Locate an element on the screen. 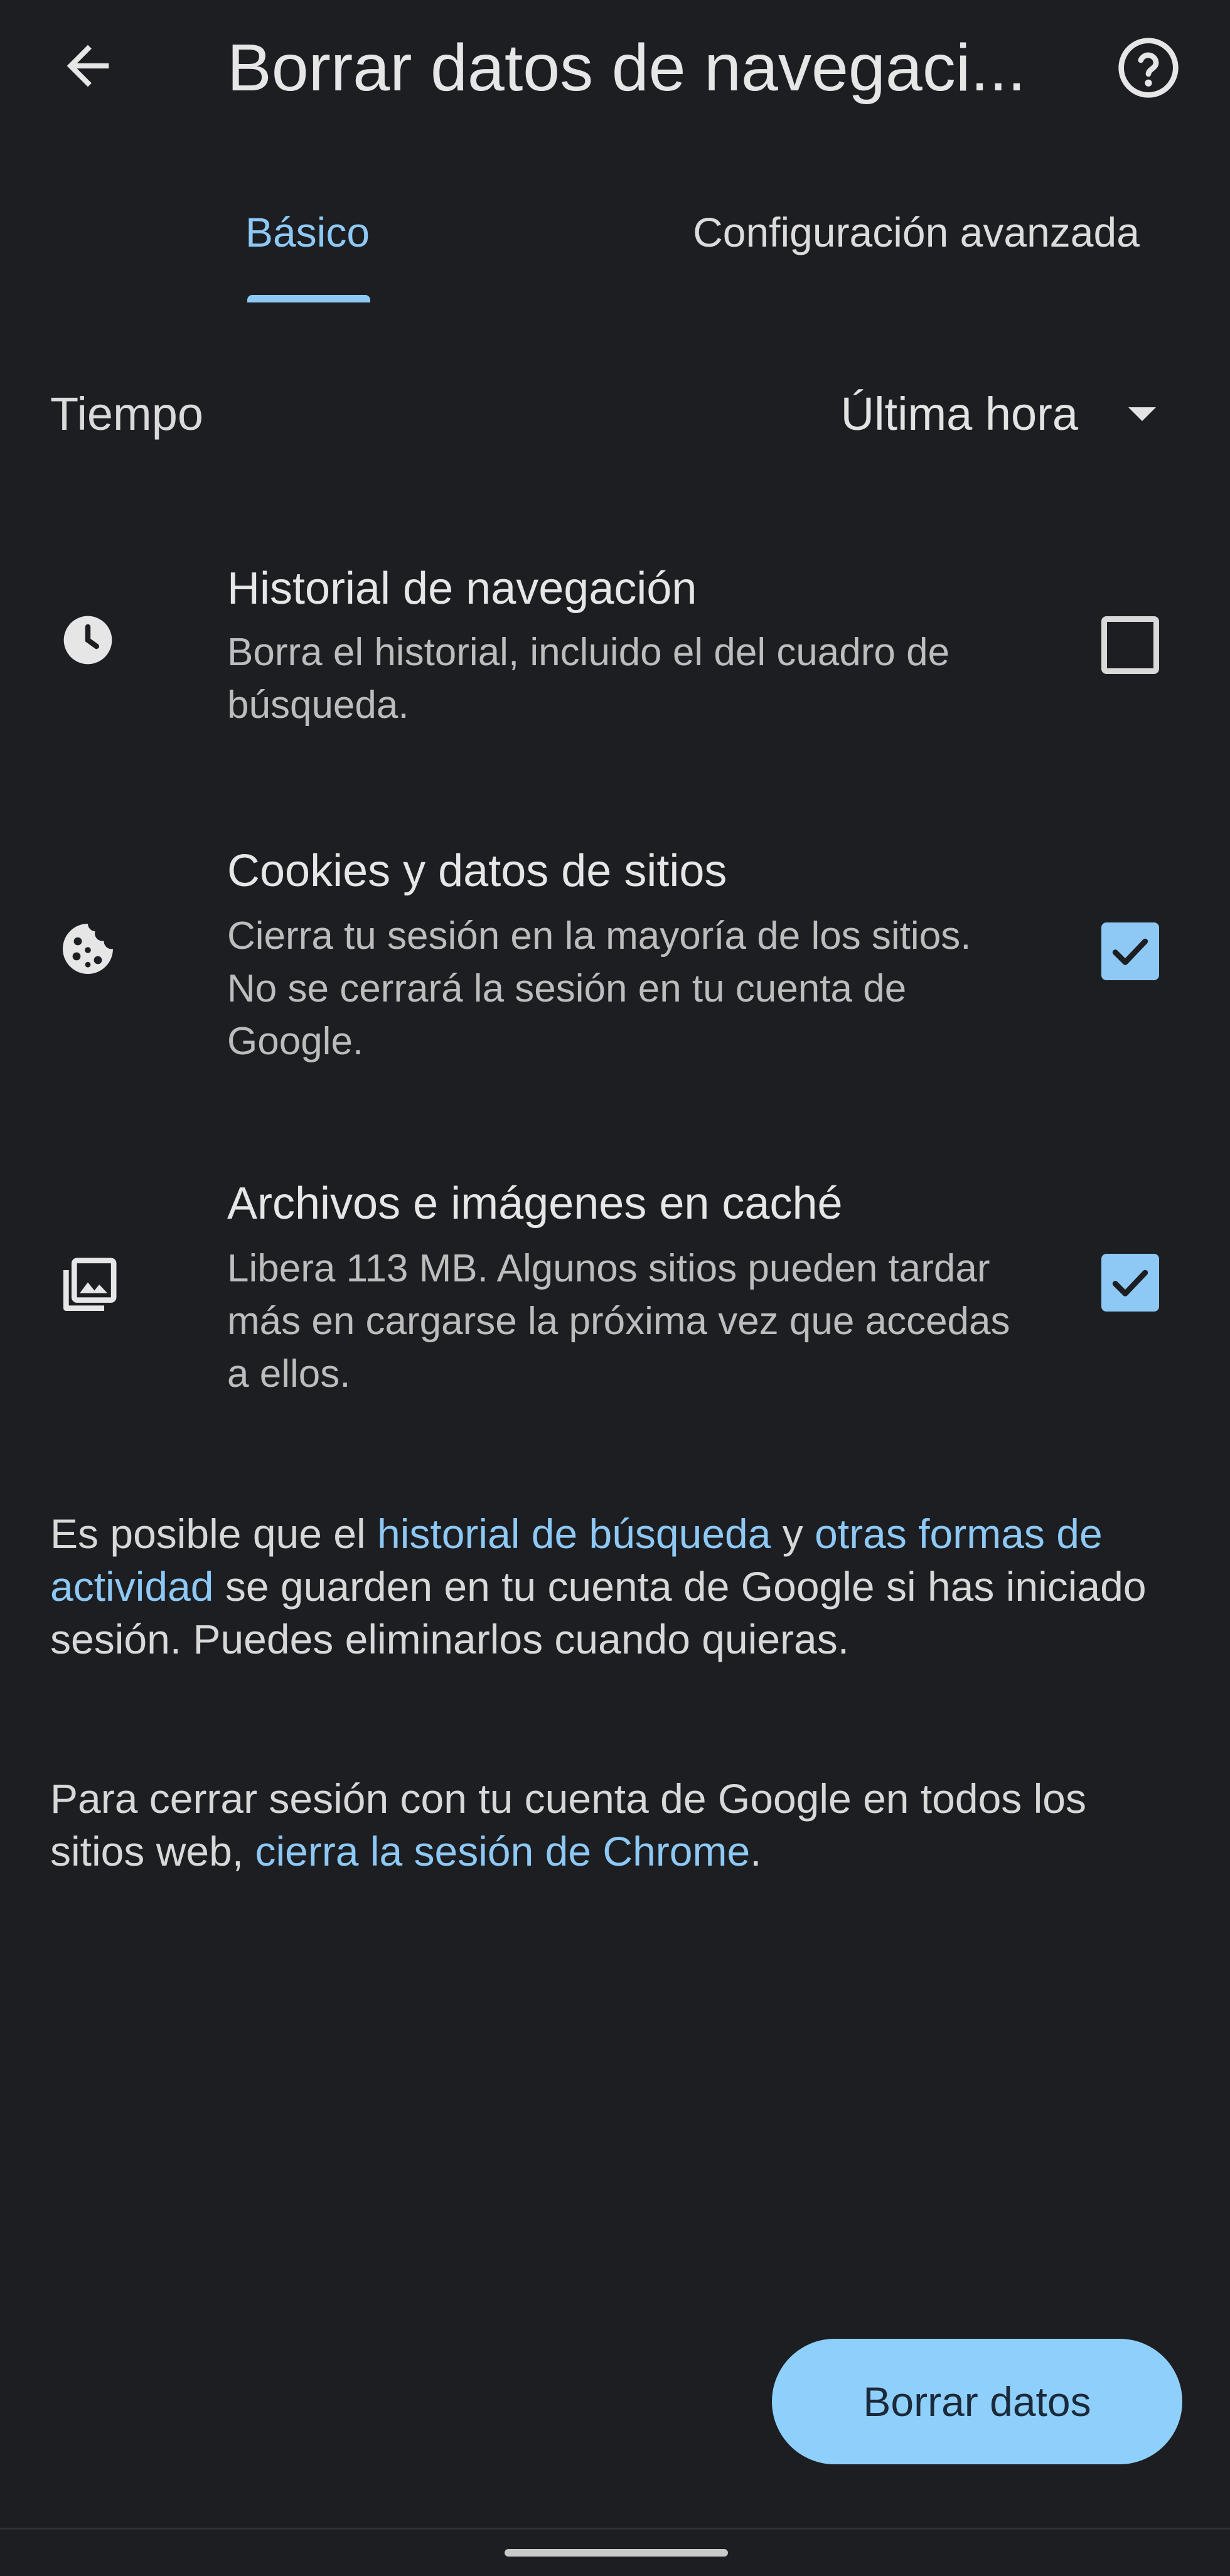  clock-icon is located at coordinates (88, 640).